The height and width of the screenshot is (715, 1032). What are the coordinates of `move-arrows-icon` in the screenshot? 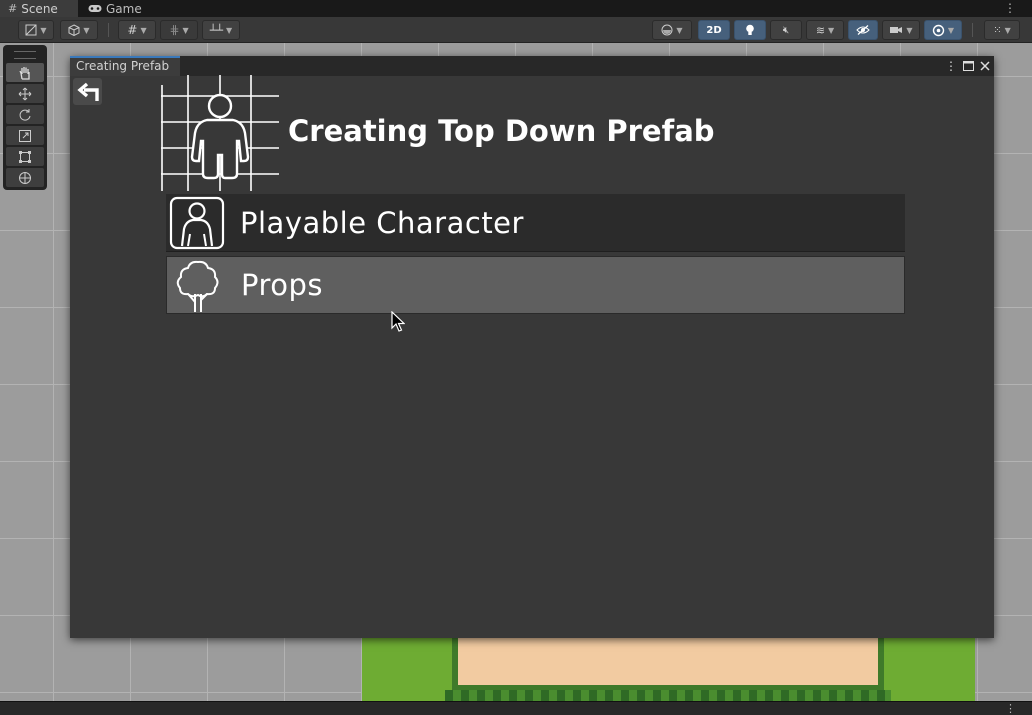 It's located at (25, 93).